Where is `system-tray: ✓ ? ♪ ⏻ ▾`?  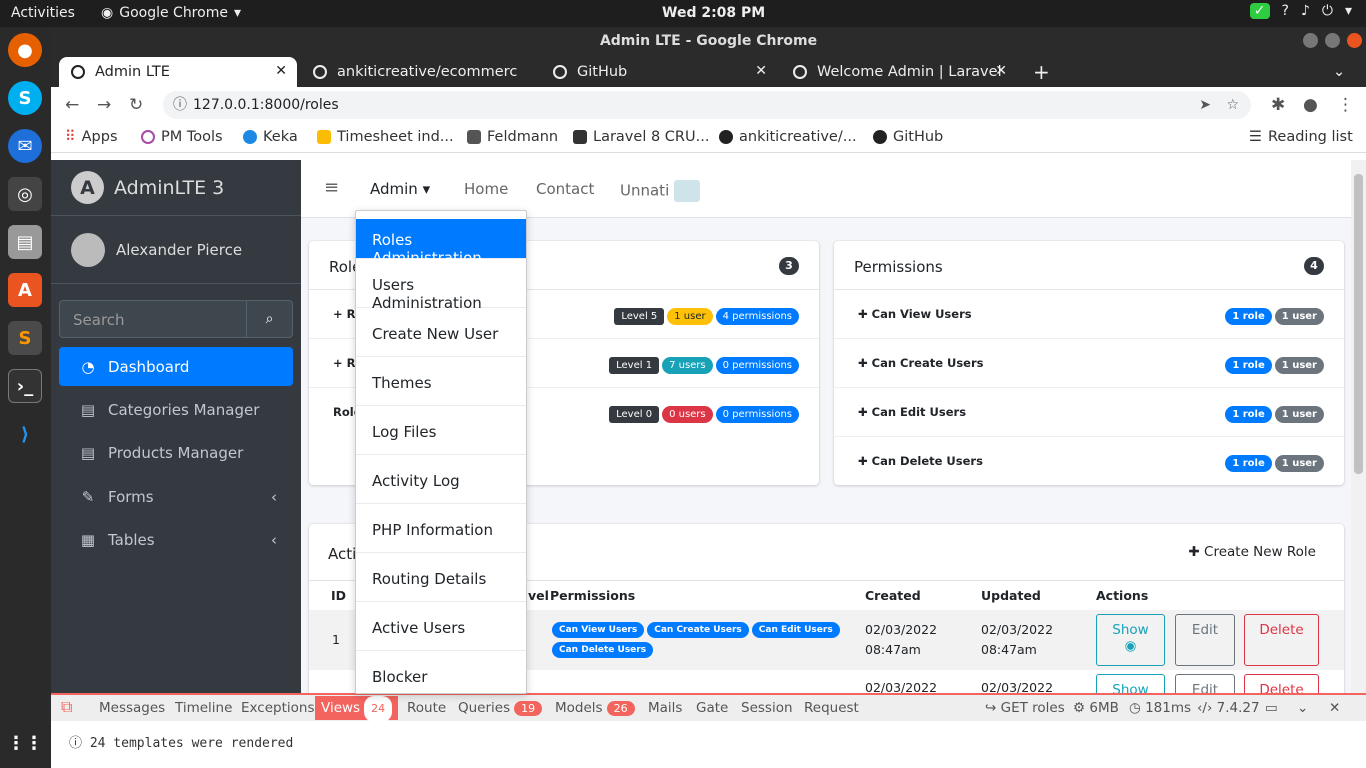 system-tray: ✓ ? ♪ ⏻ ▾ is located at coordinates (1300, 11).